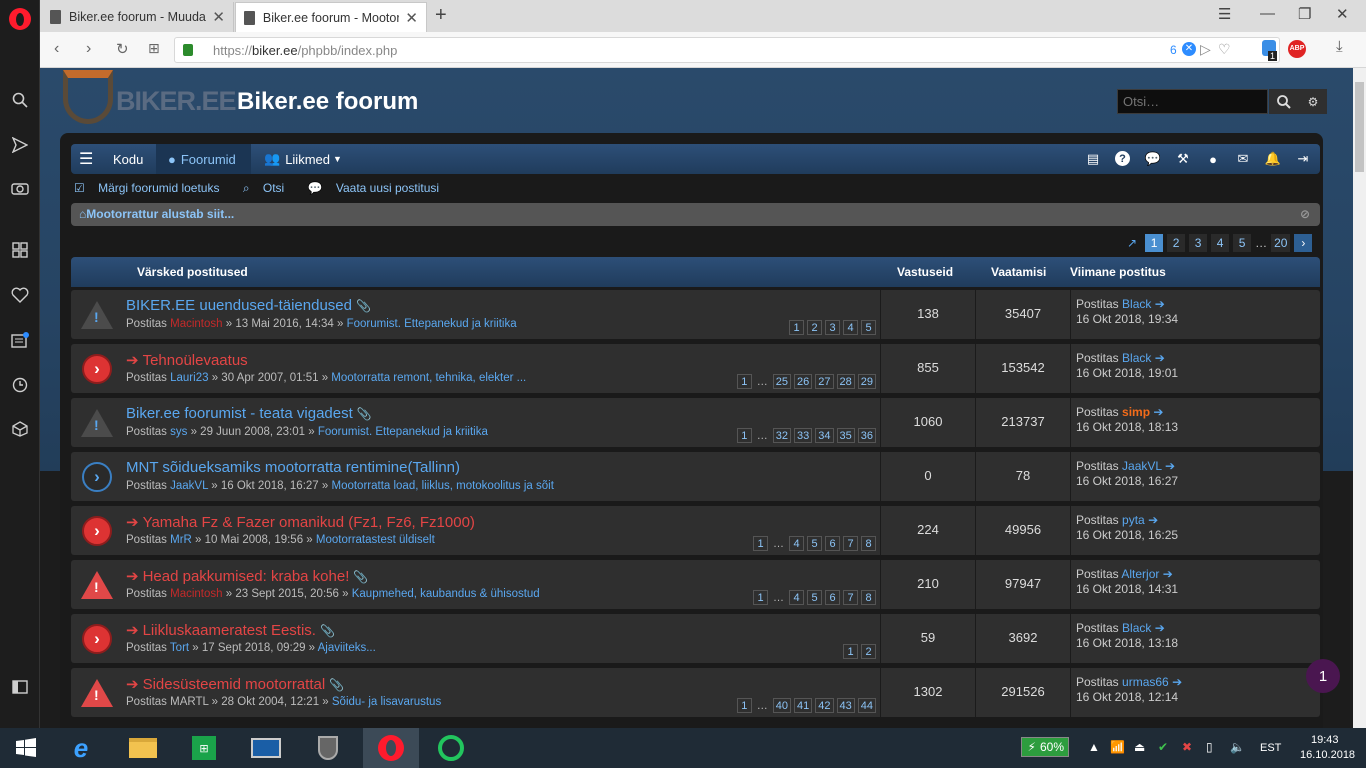 The image size is (1366, 768). What do you see at coordinates (247, 576) in the screenshot?
I see `topic-title-link: ➔ Head pakkumised: kraba kohe! 📎` at bounding box center [247, 576].